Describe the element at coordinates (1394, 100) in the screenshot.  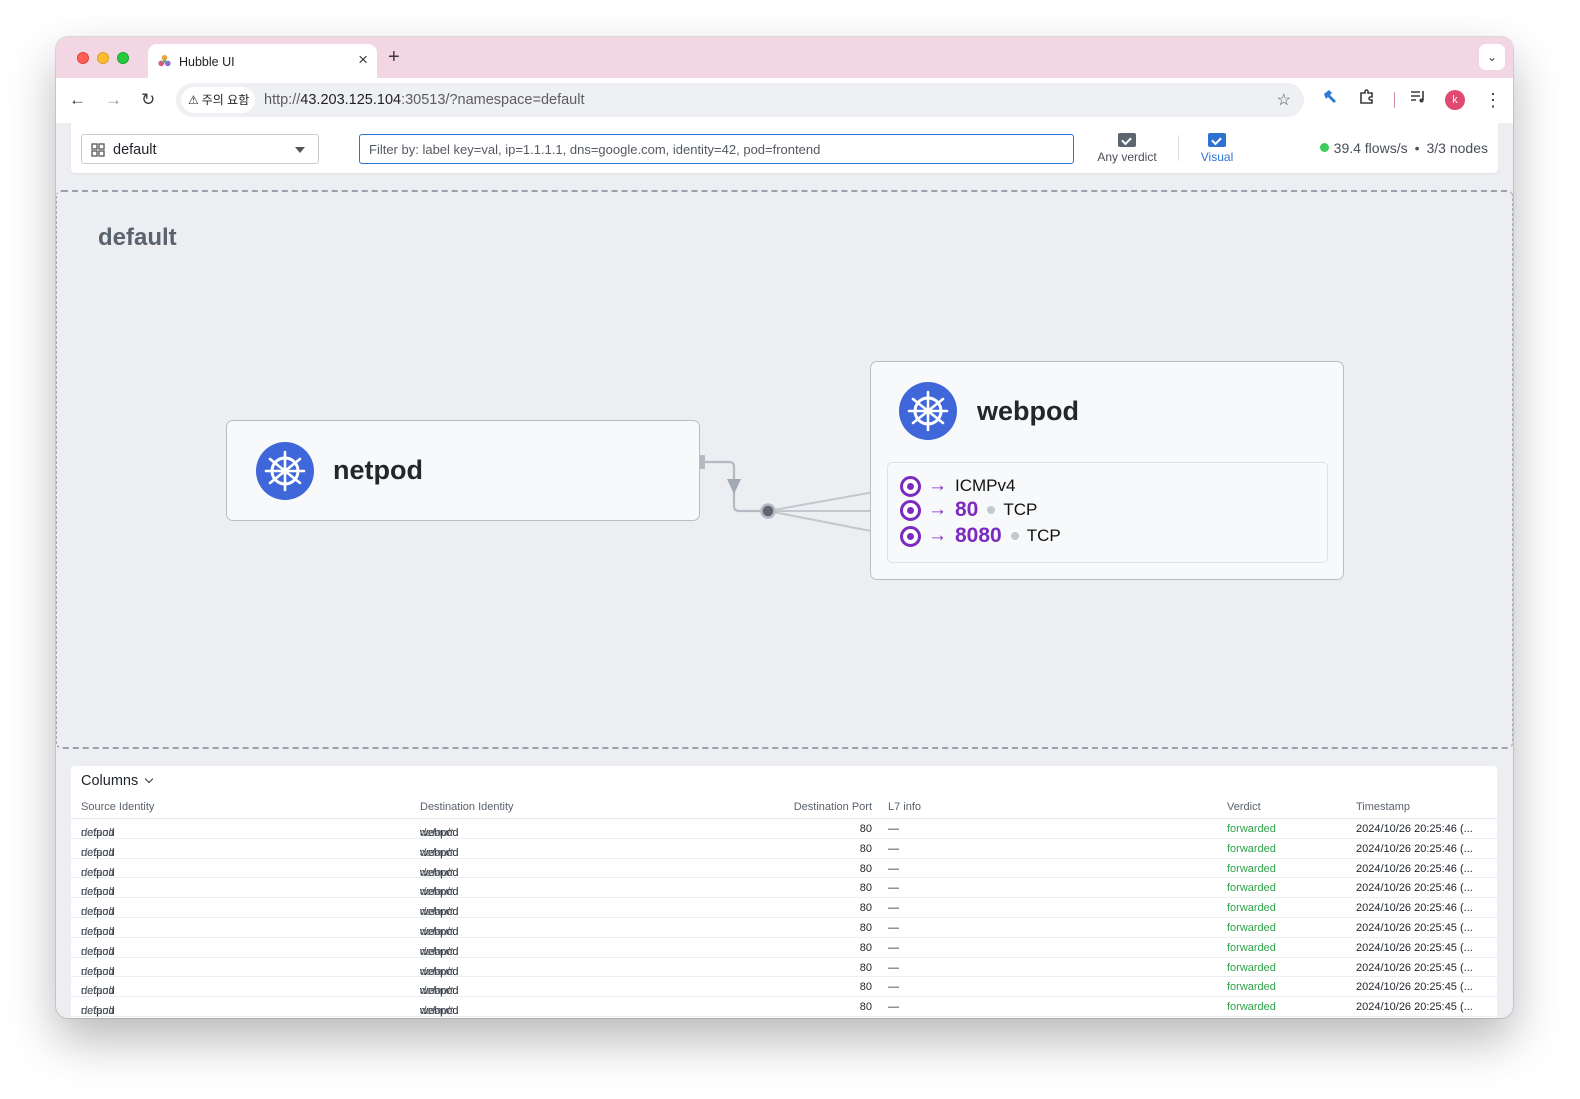
I see `toolbar-divider` at that location.